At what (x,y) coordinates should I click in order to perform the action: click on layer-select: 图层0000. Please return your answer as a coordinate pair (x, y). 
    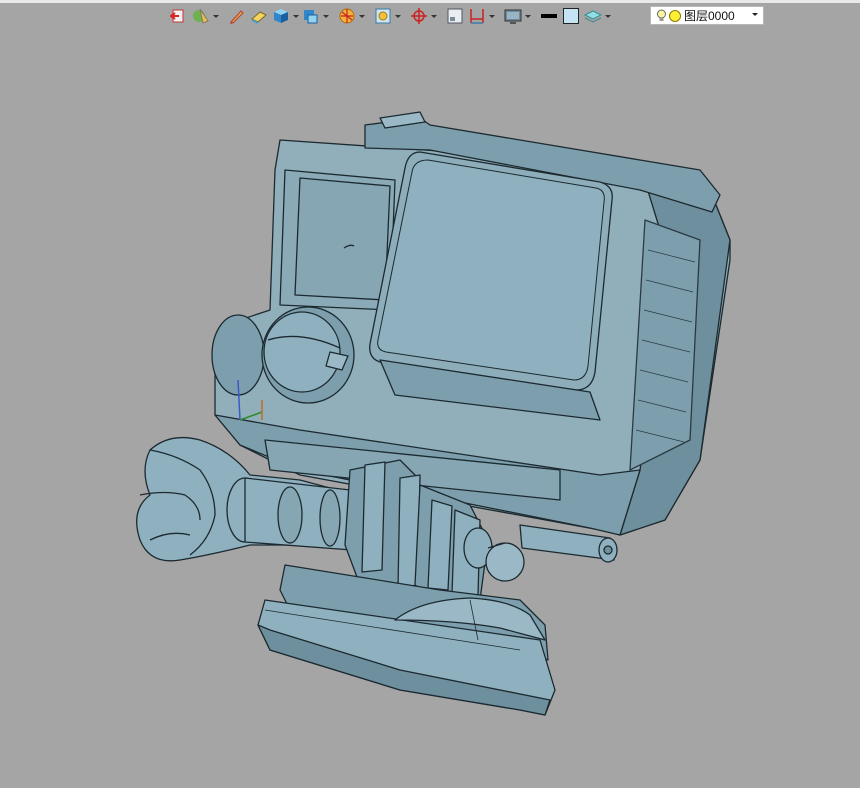
    Looking at the image, I should click on (707, 15).